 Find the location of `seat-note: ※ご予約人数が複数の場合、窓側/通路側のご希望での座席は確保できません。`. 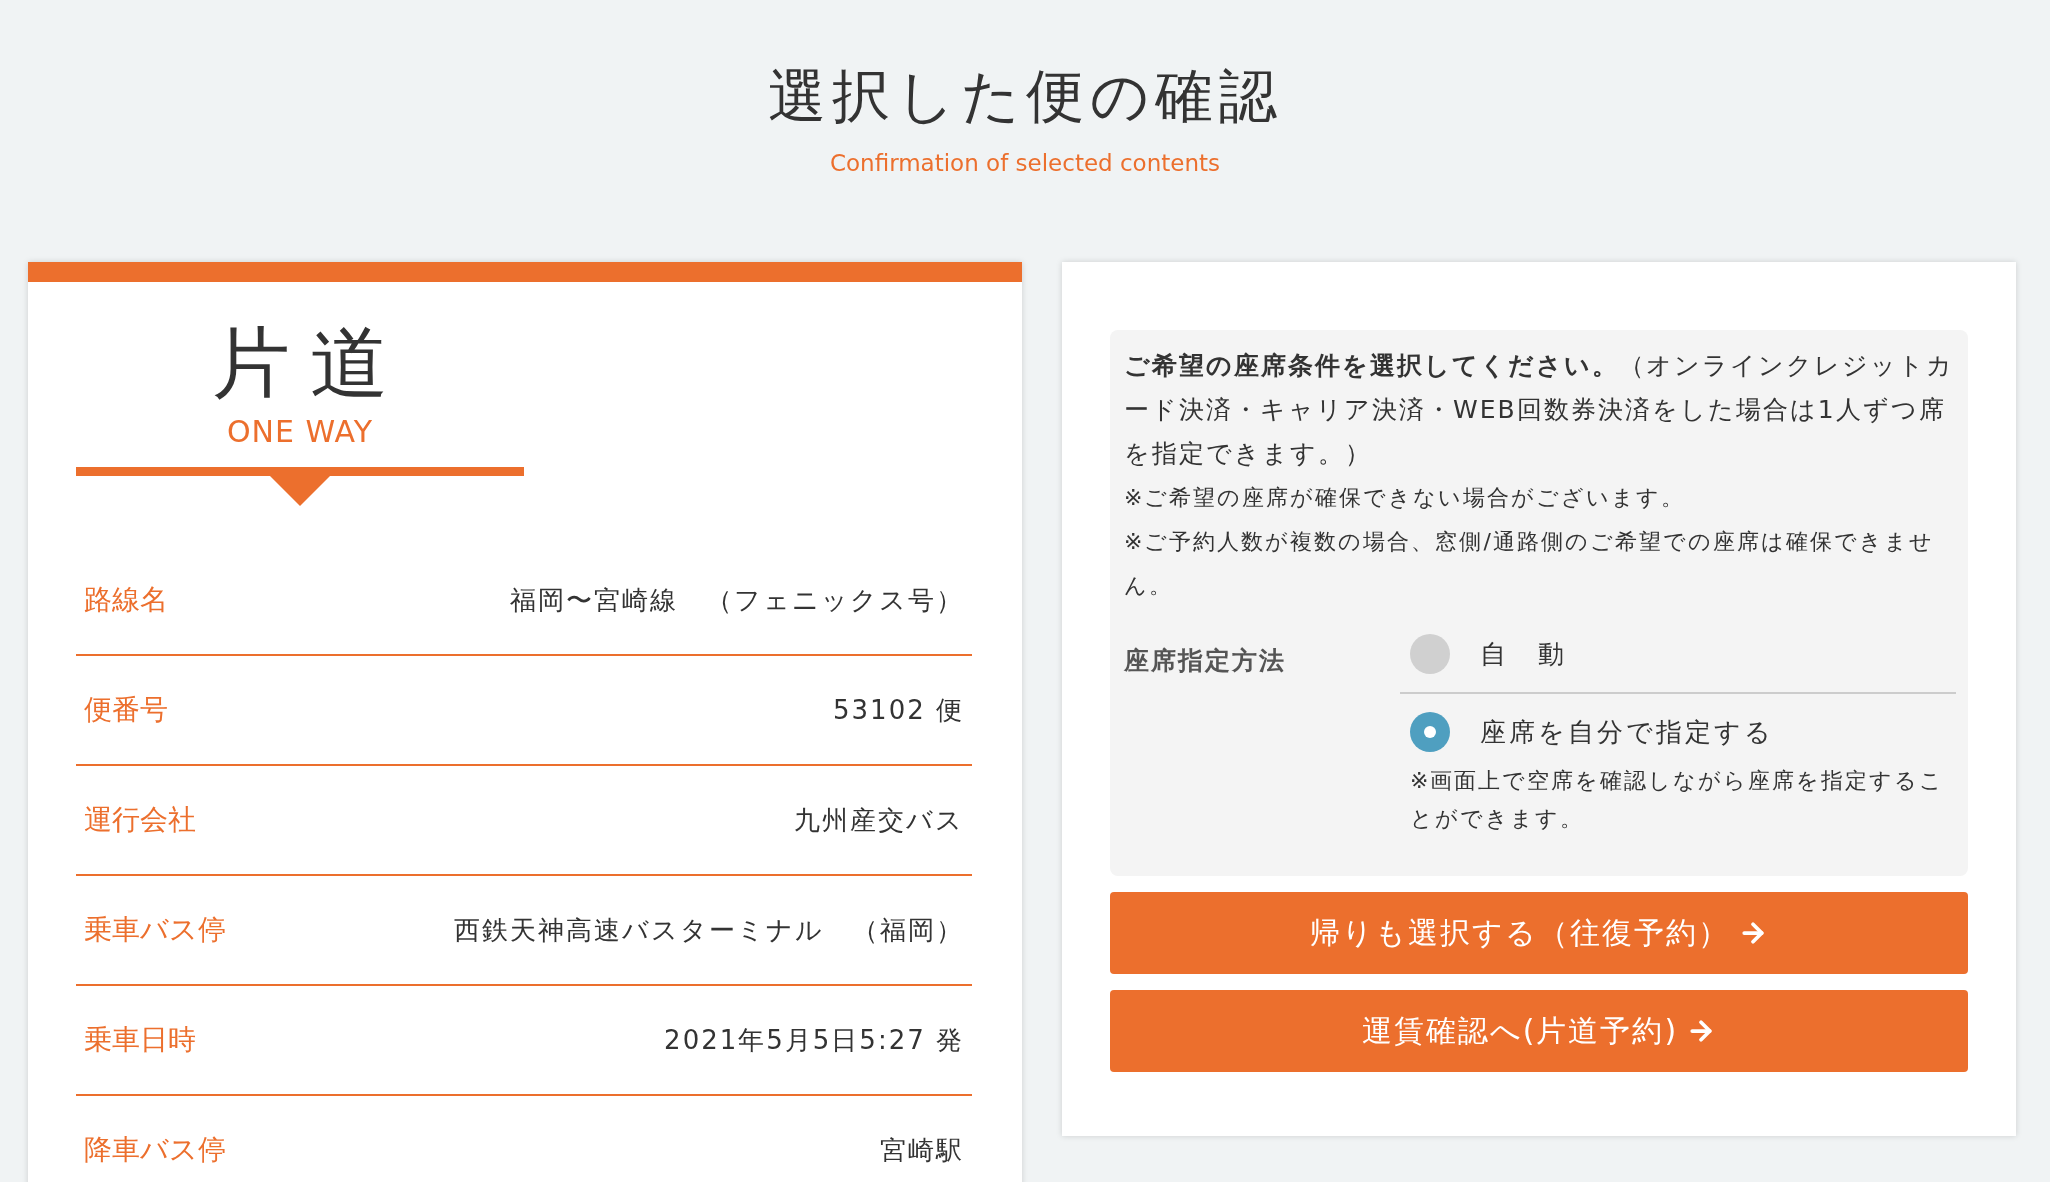

seat-note: ※ご予約人数が複数の場合、窓側/通路側のご希望での座席は確保できません。 is located at coordinates (1529, 564).